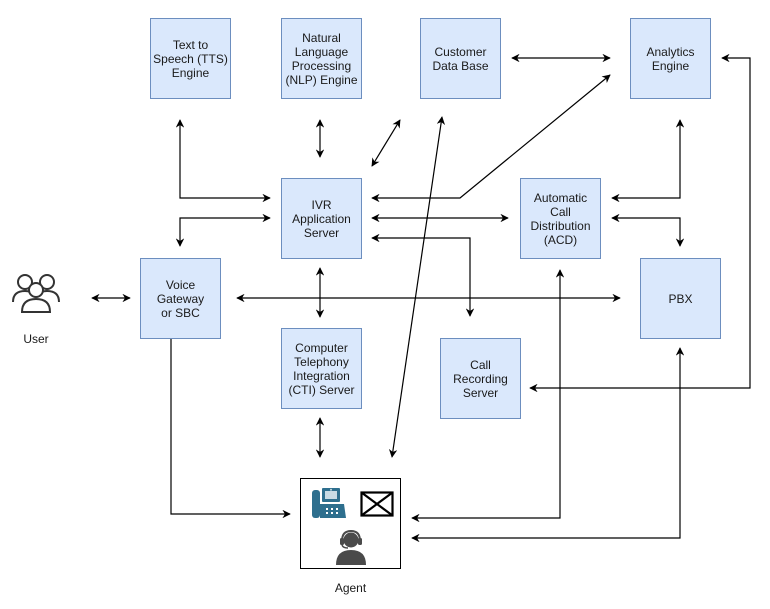  What do you see at coordinates (329, 503) in the screenshot?
I see `desk-phone-icon` at bounding box center [329, 503].